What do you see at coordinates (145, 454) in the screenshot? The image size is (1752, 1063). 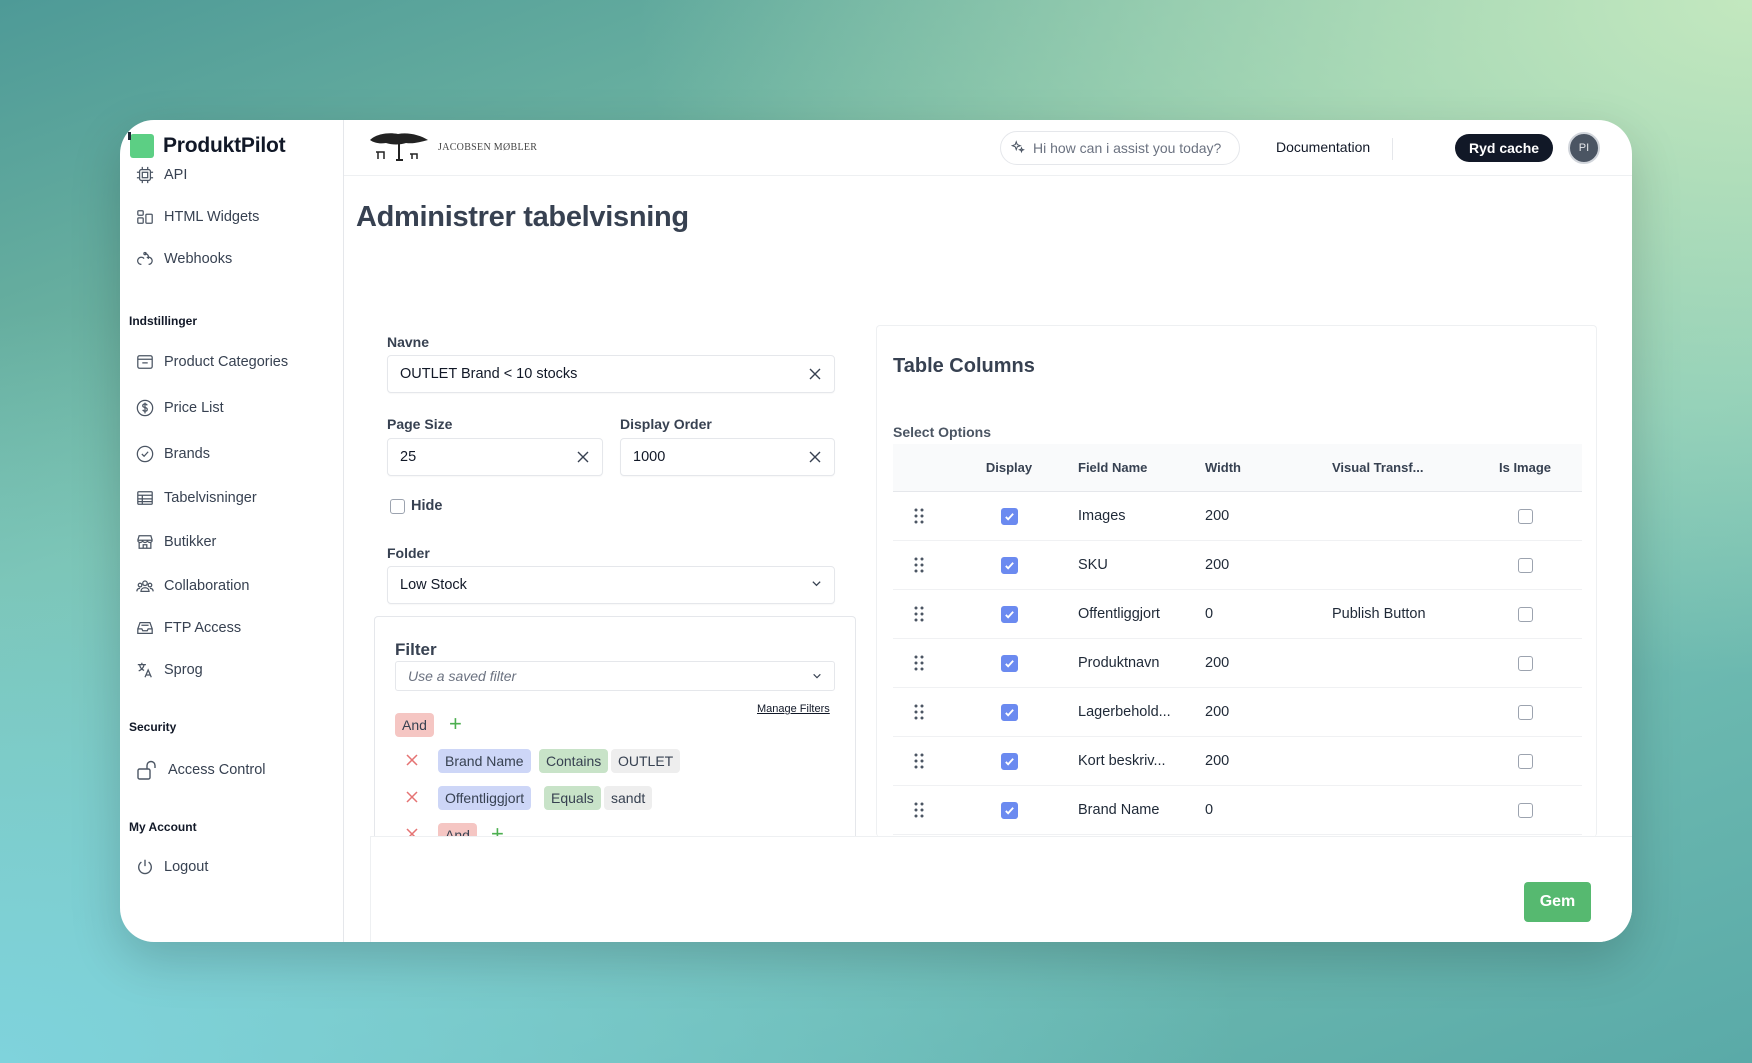 I see `badge-check-icon` at bounding box center [145, 454].